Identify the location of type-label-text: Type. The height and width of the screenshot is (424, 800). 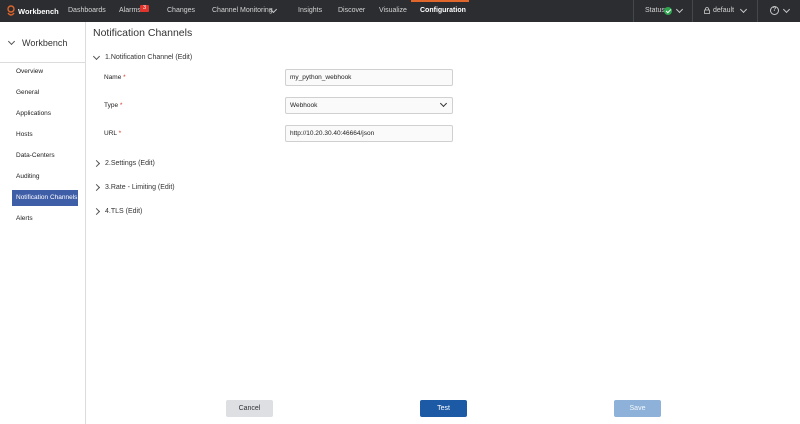
(111, 105).